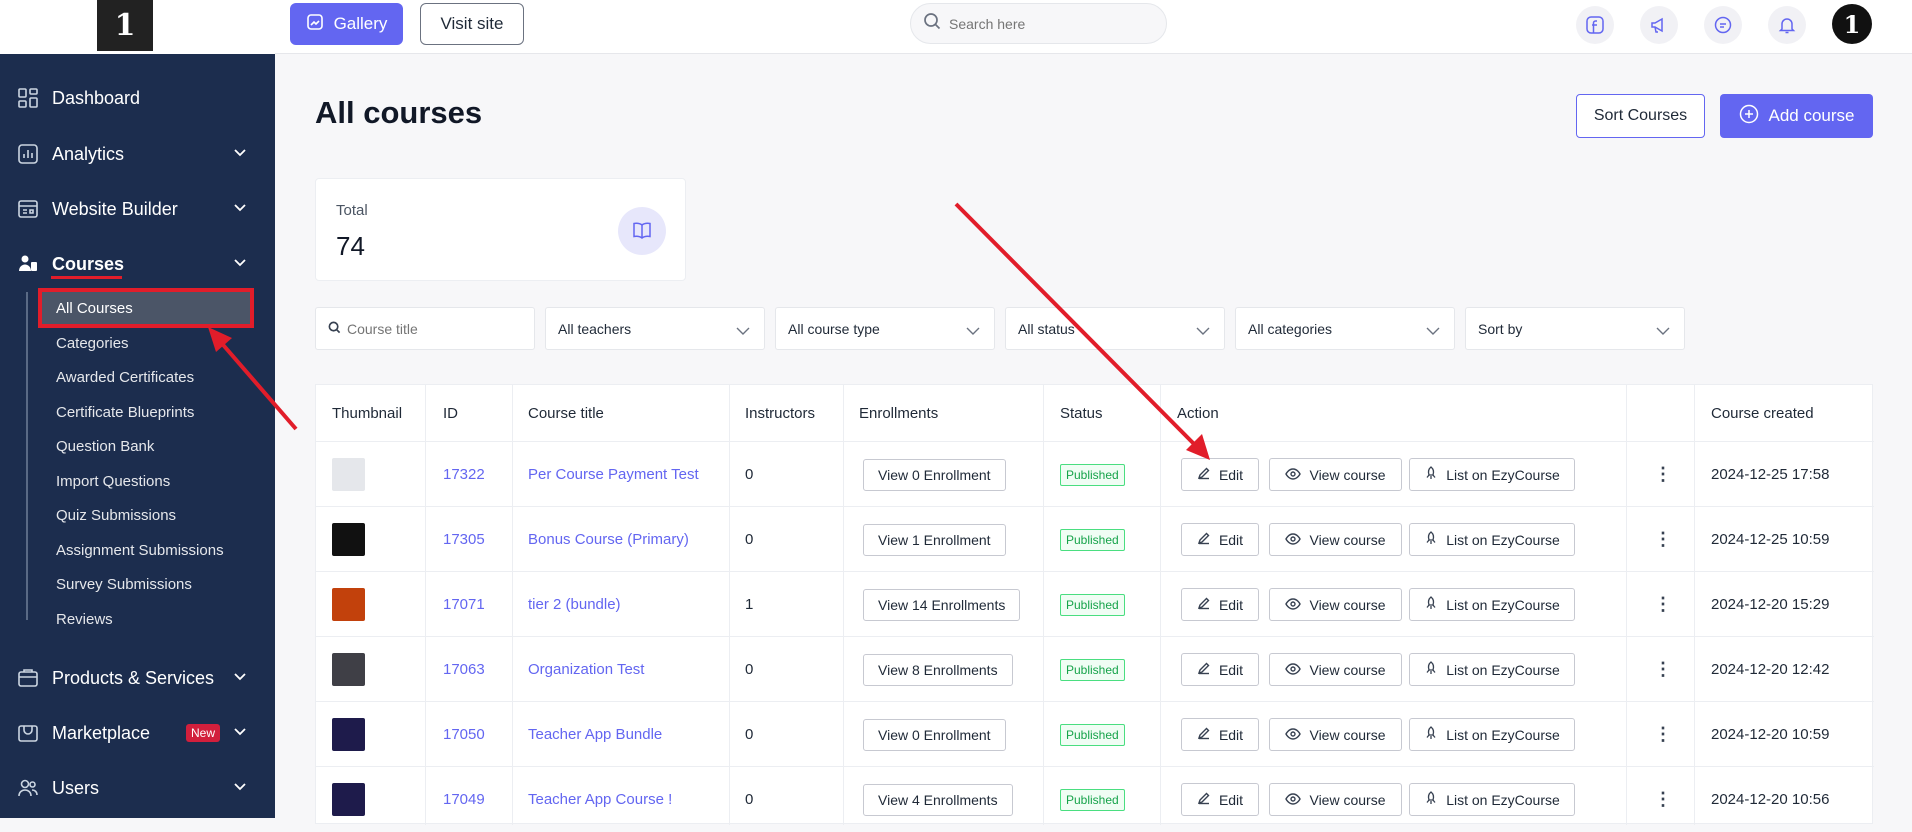 The height and width of the screenshot is (832, 1912). I want to click on book-icon, so click(642, 231).